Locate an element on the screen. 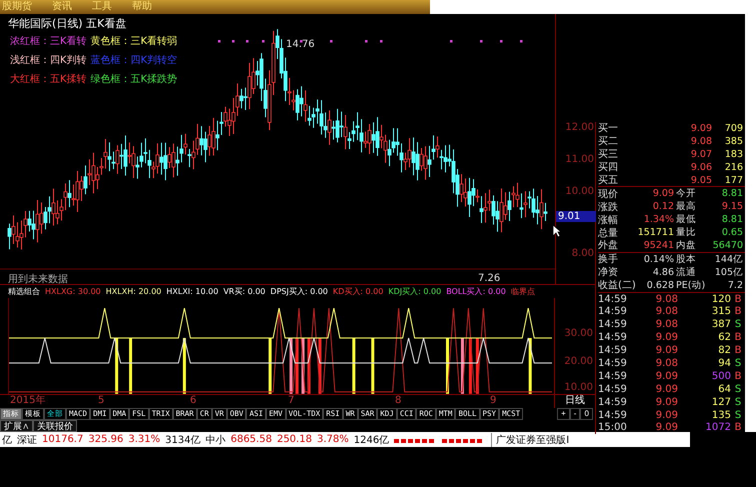 This screenshot has height=487, width=756. date-axis-label: 2015年 is located at coordinates (27, 401).